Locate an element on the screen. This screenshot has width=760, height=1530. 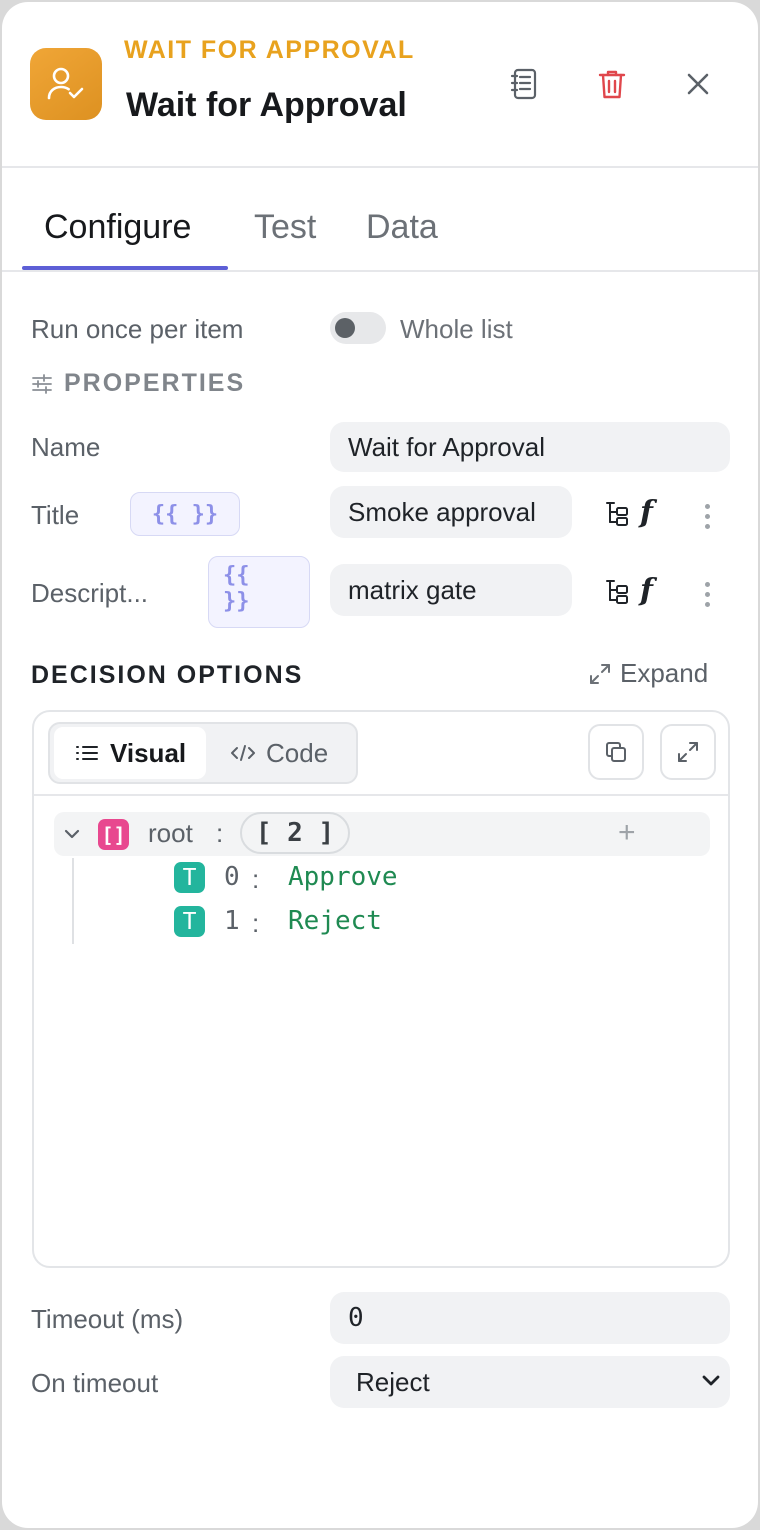
description-tree-button is located at coordinates (617, 591).